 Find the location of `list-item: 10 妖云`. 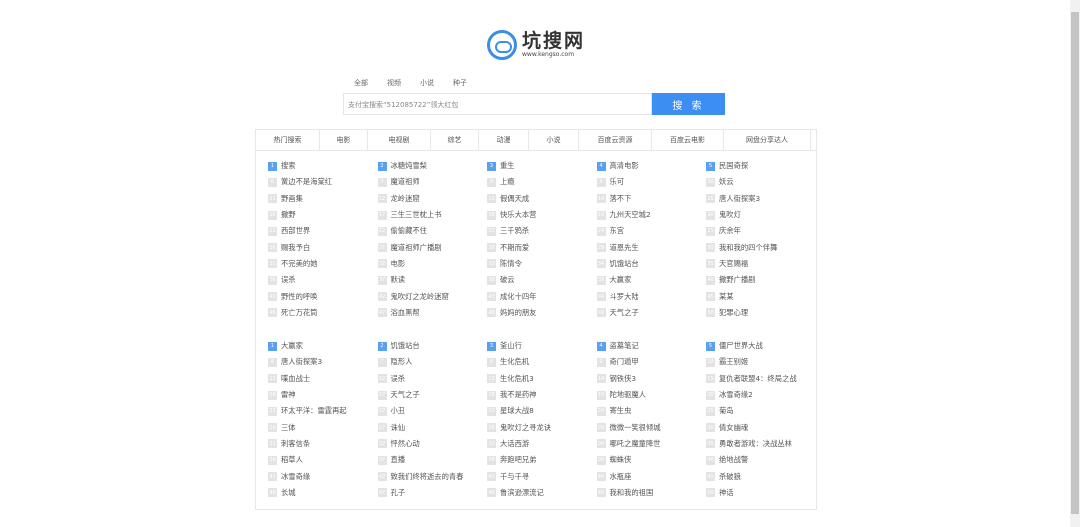

list-item: 10 妖云 is located at coordinates (761, 182).